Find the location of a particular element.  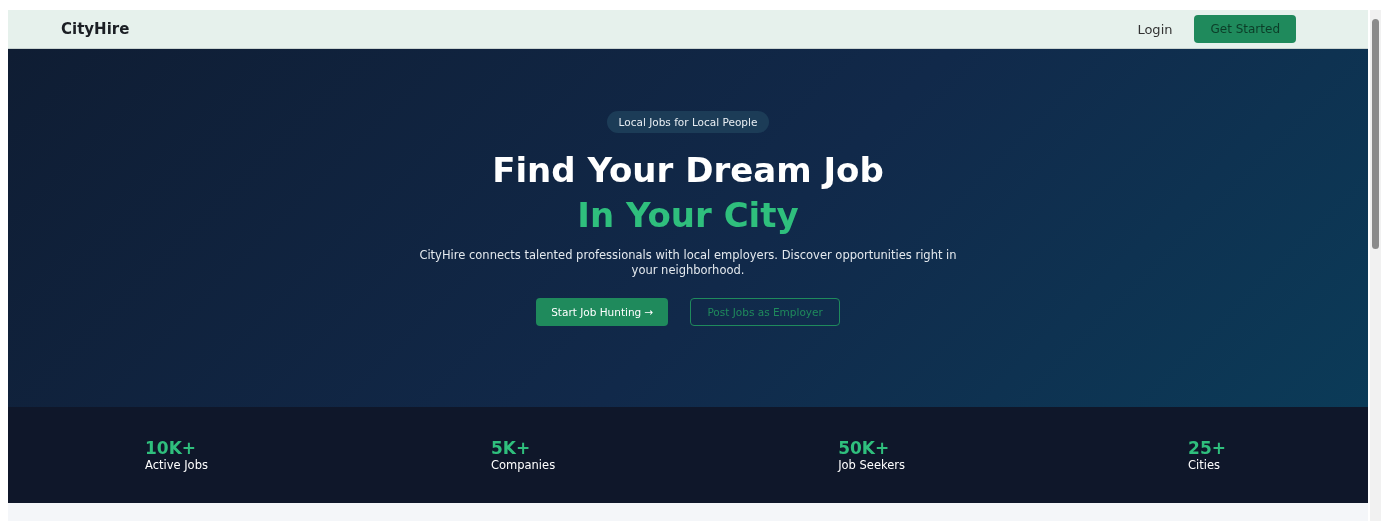

stat-value: 5K+ is located at coordinates (511, 448).